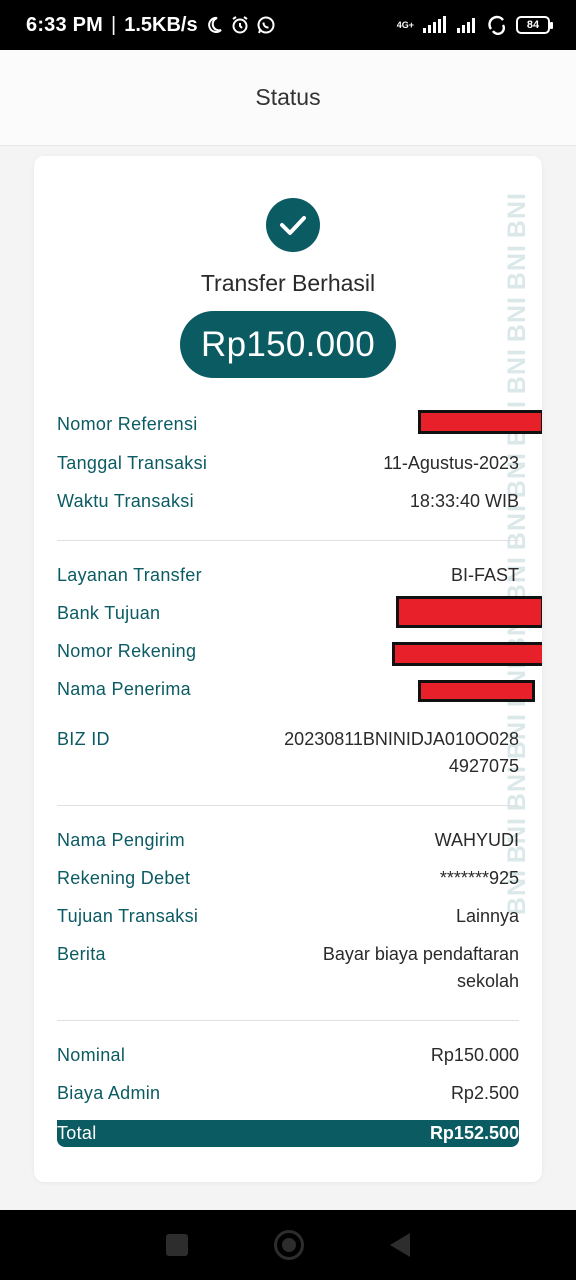 Image resolution: width=576 pixels, height=1280 pixels. I want to click on nomor-referensi-label: Nomor Referensi, so click(127, 424).